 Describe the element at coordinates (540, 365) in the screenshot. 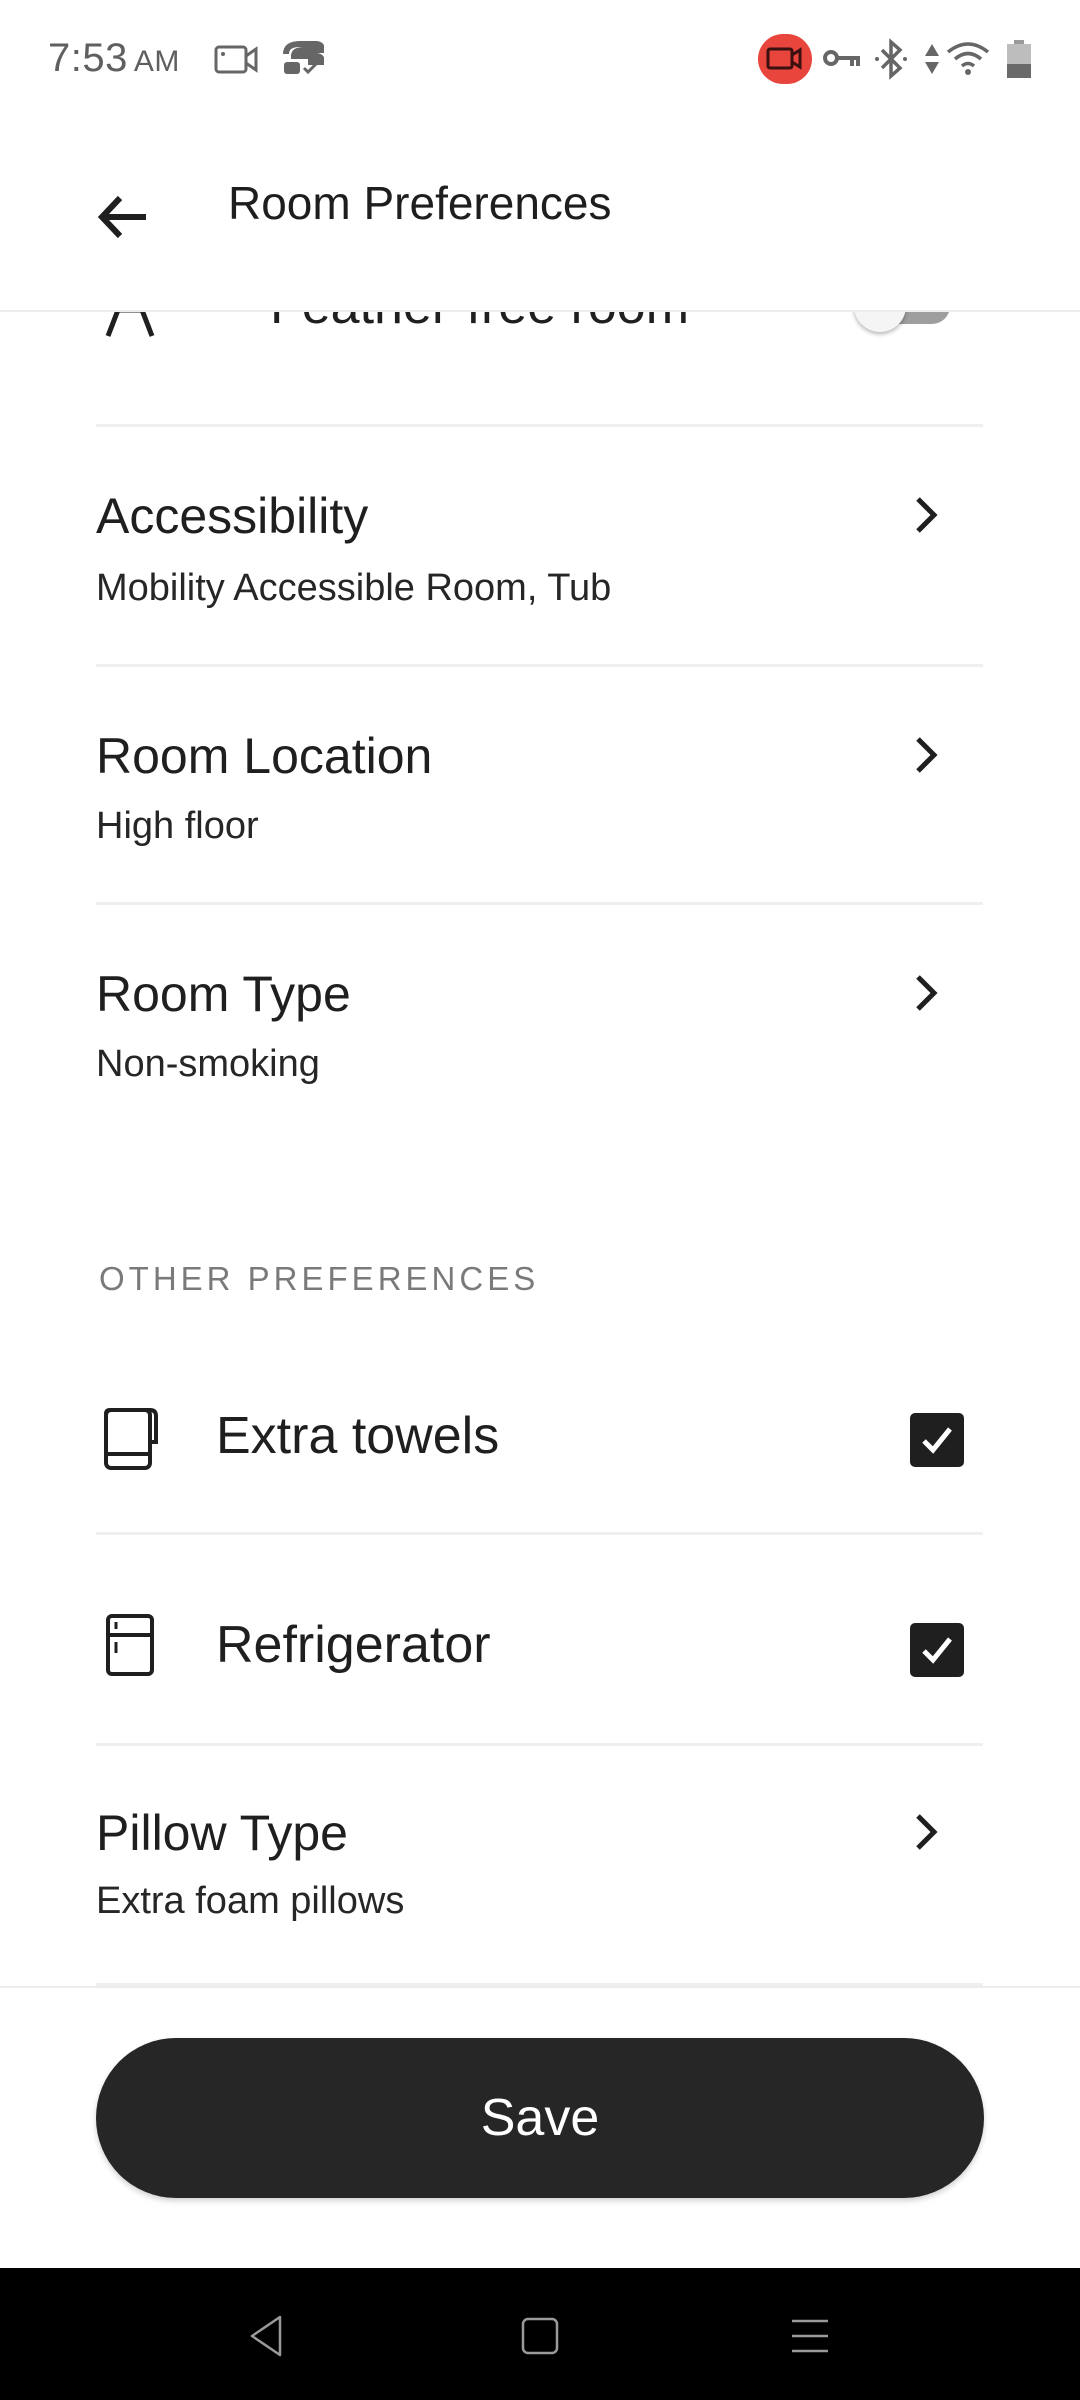

I see `feather-free-row: Feather-free room` at that location.